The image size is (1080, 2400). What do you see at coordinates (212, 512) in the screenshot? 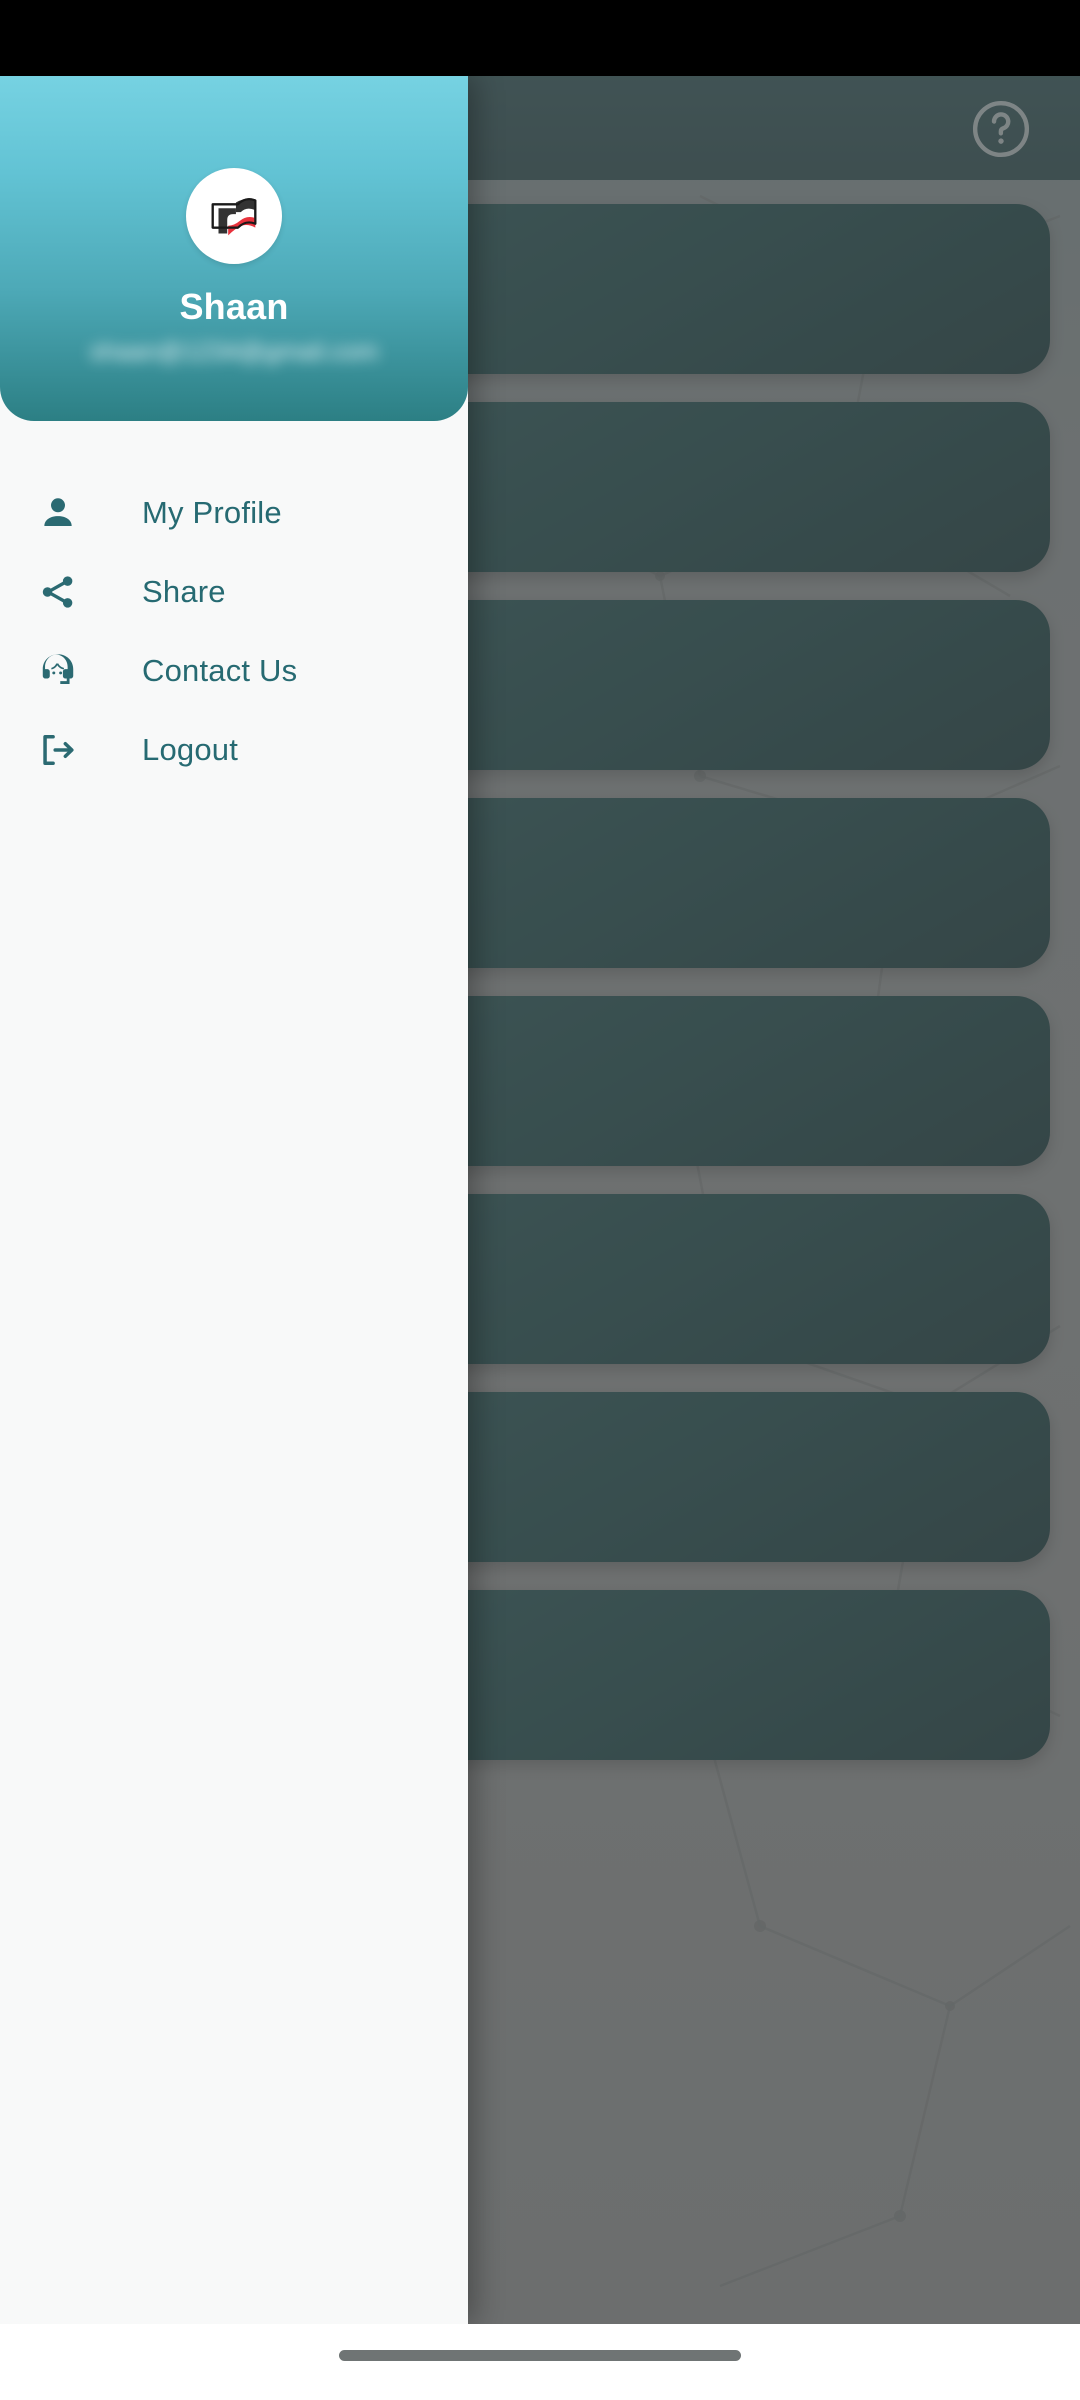
I see `drawer-item-label: My Profile` at bounding box center [212, 512].